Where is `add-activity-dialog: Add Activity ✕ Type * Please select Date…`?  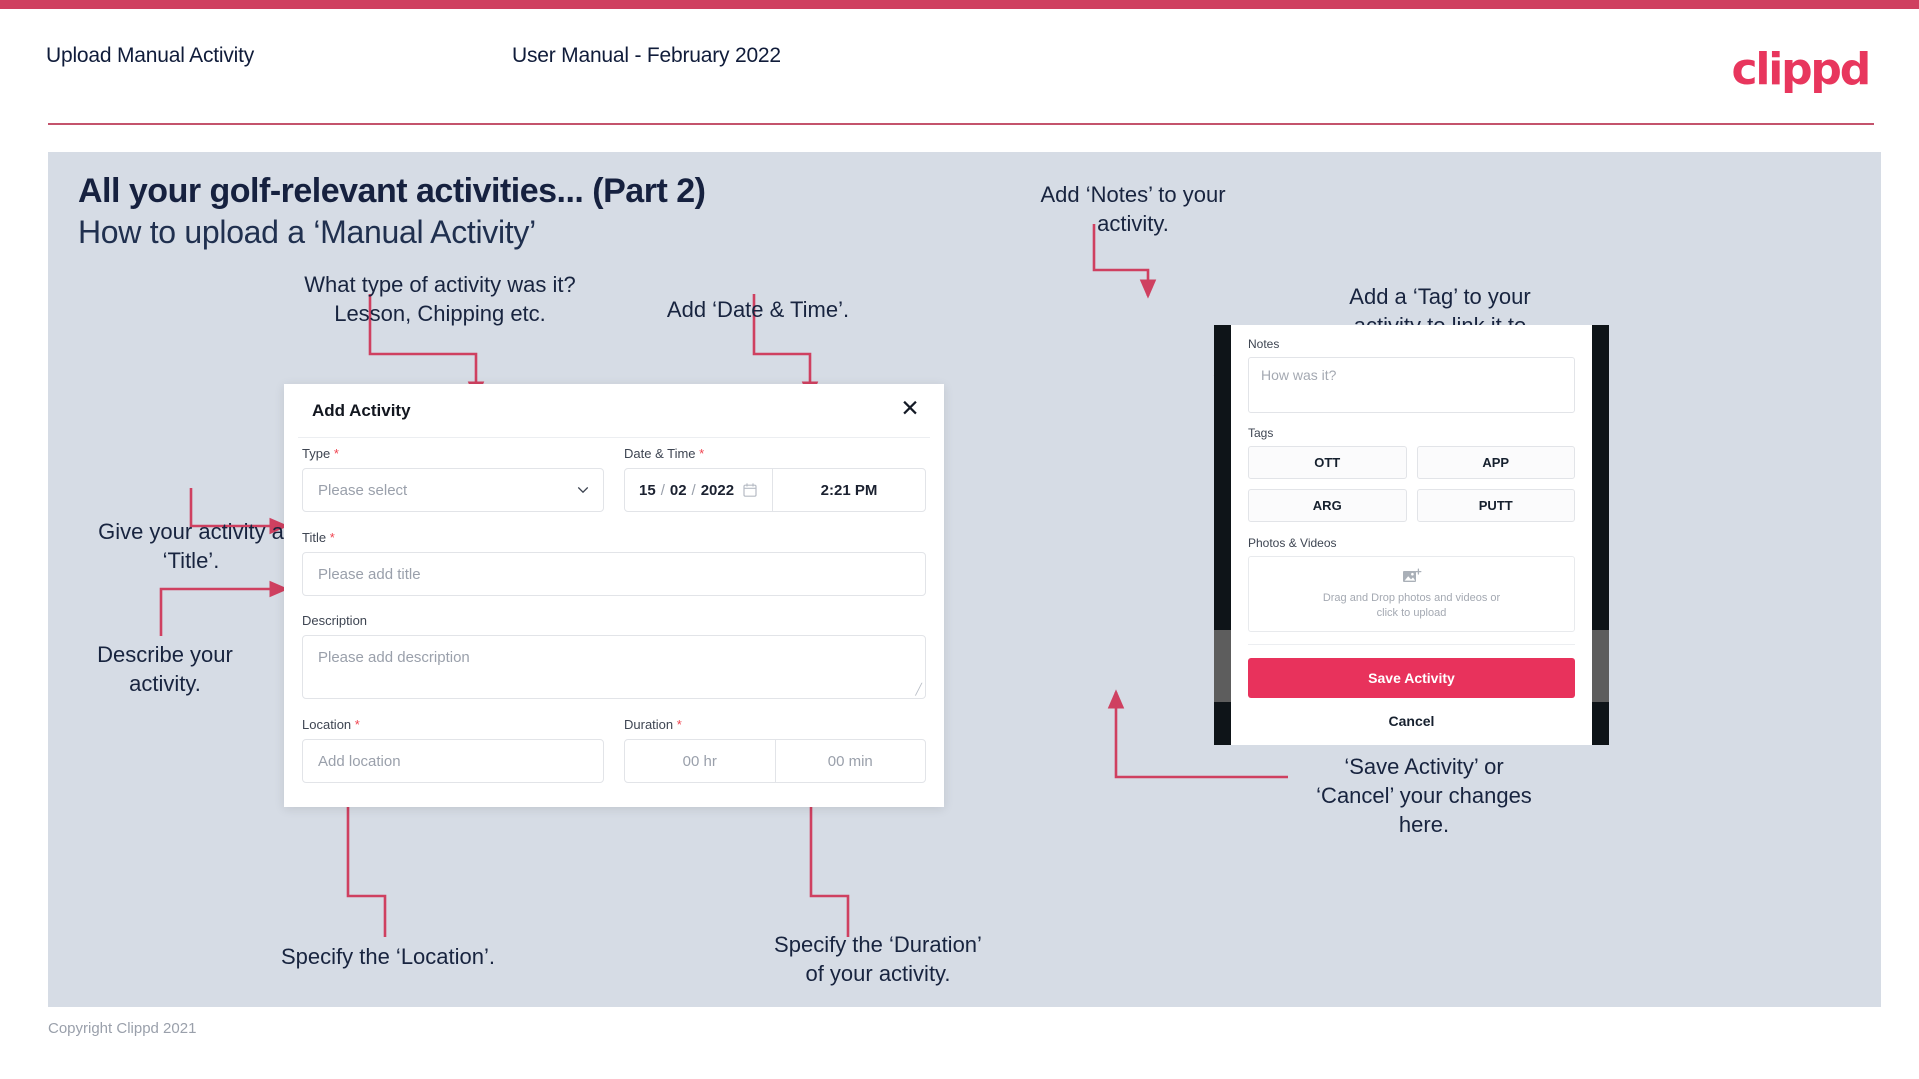
add-activity-dialog: Add Activity ✕ Type * Please select Date… is located at coordinates (614, 595).